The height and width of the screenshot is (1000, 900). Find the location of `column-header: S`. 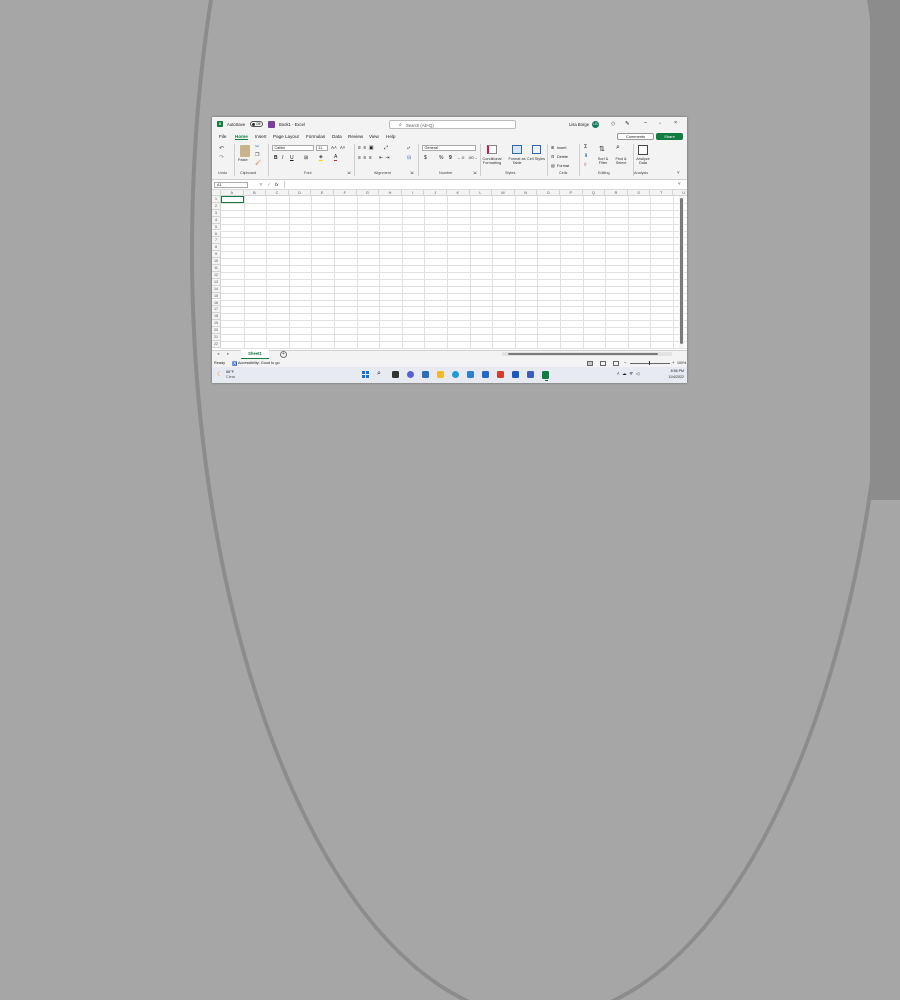

column-header: S is located at coordinates (639, 193).